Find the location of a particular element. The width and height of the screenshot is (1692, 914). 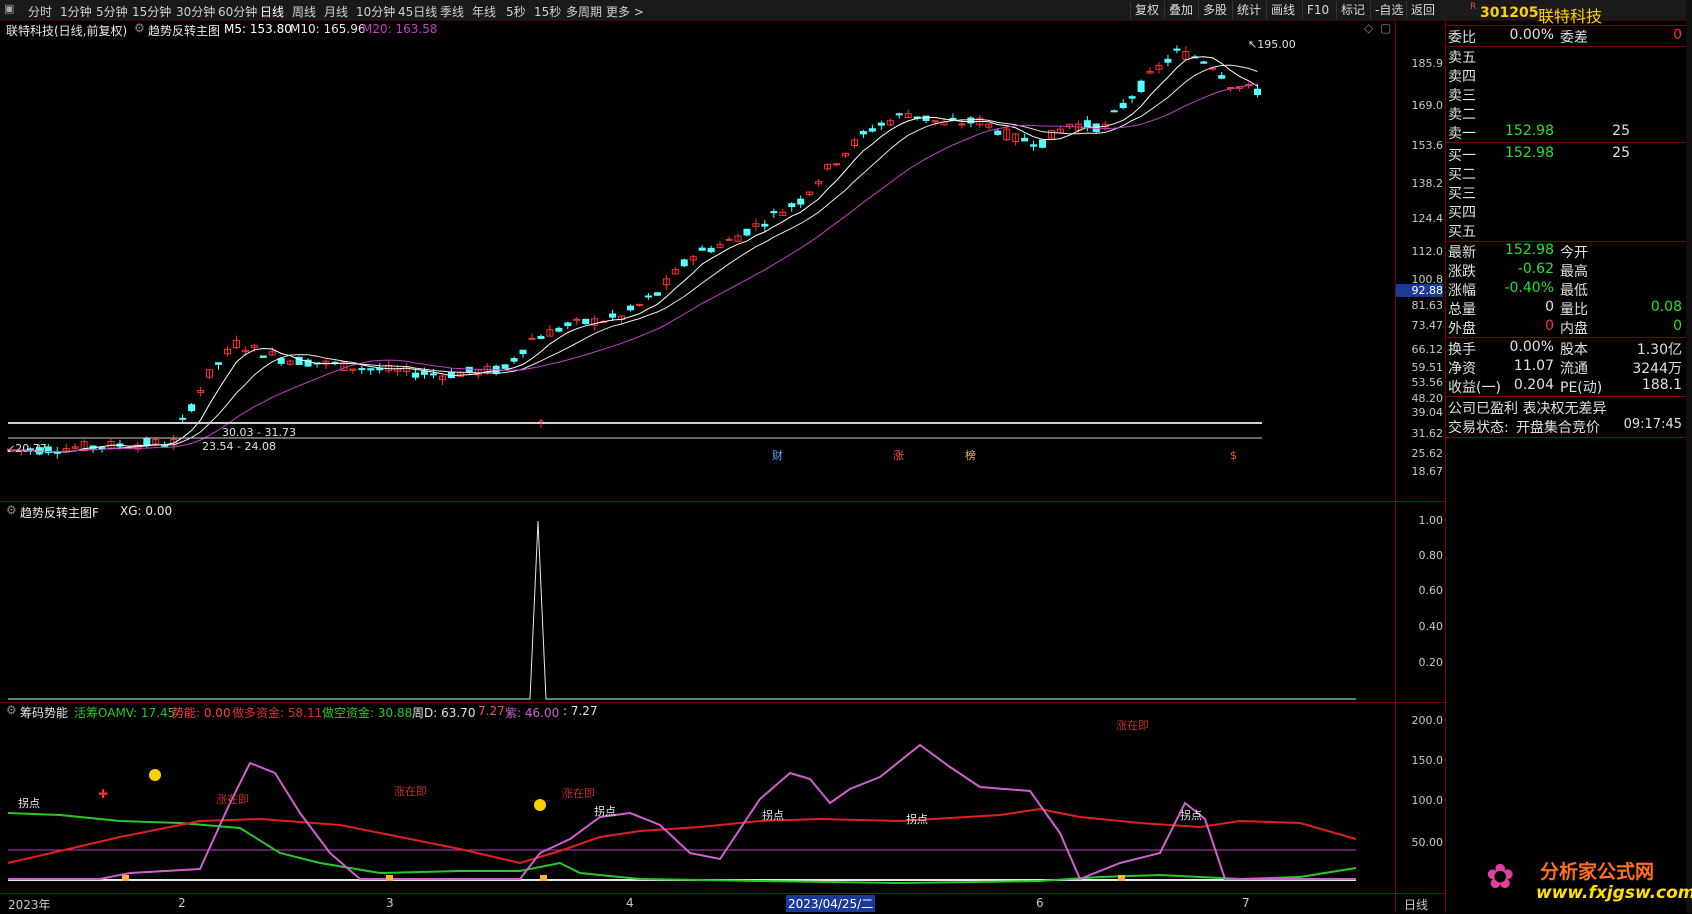

panel2-tick: 1.00 is located at coordinates (1431, 520).